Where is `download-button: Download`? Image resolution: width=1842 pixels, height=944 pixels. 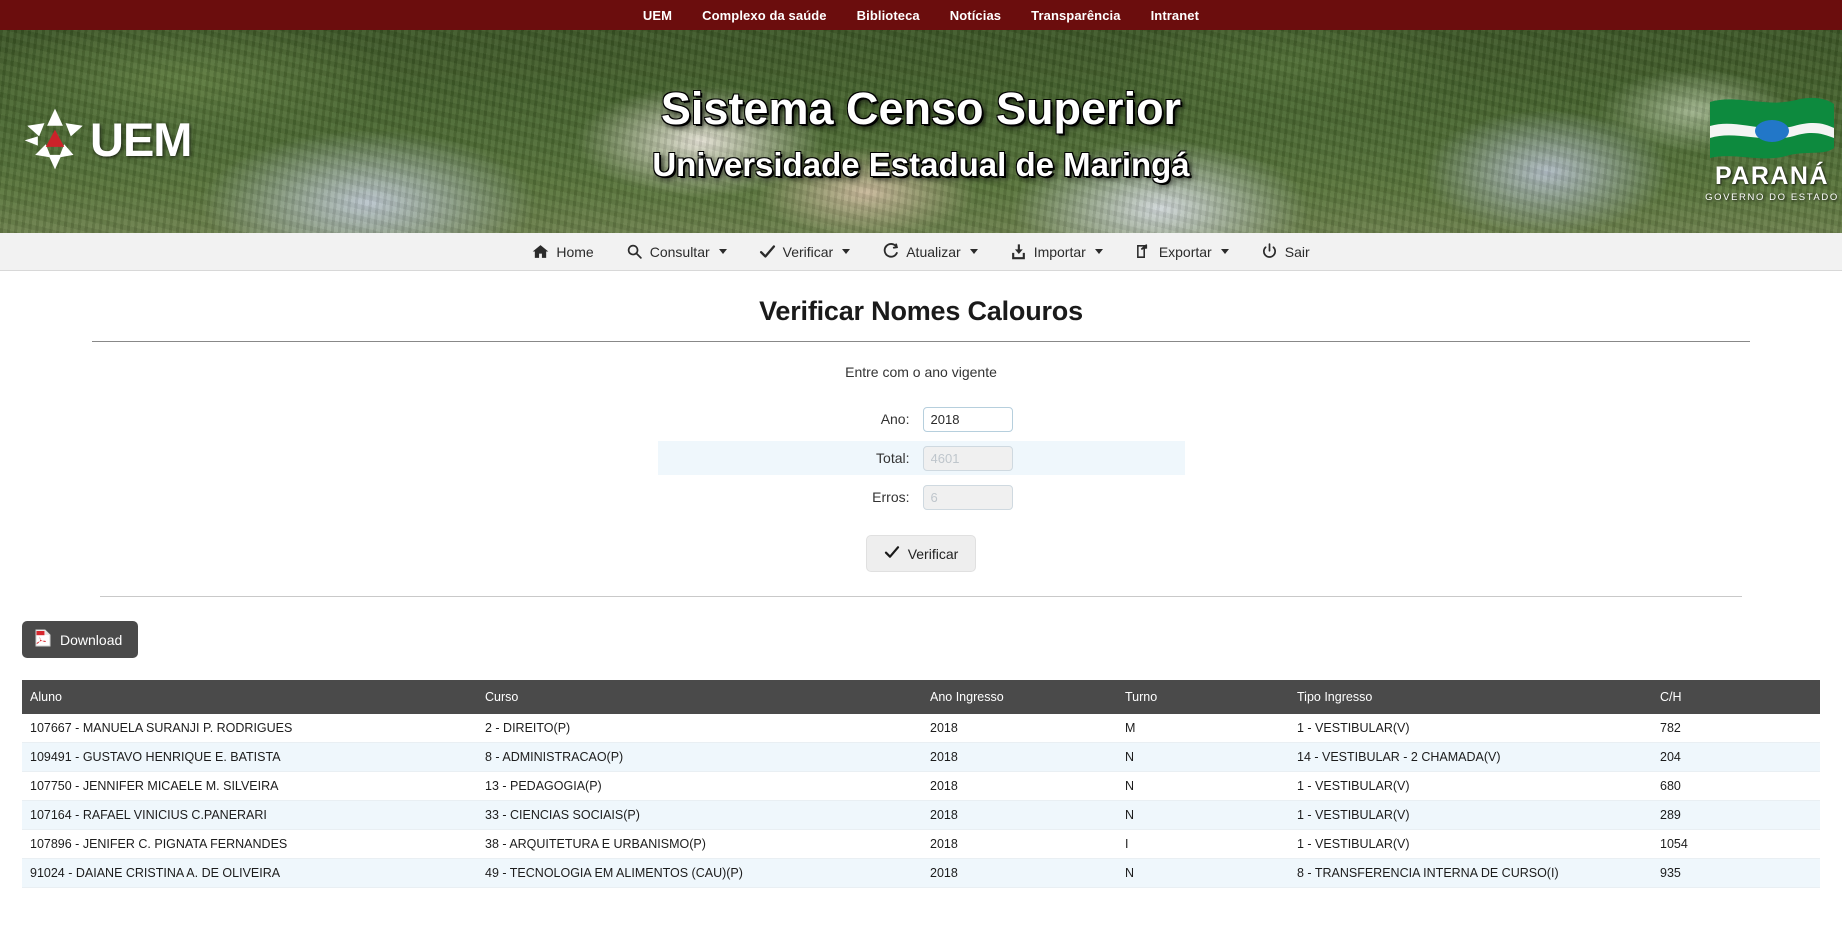 download-button: Download is located at coordinates (80, 639).